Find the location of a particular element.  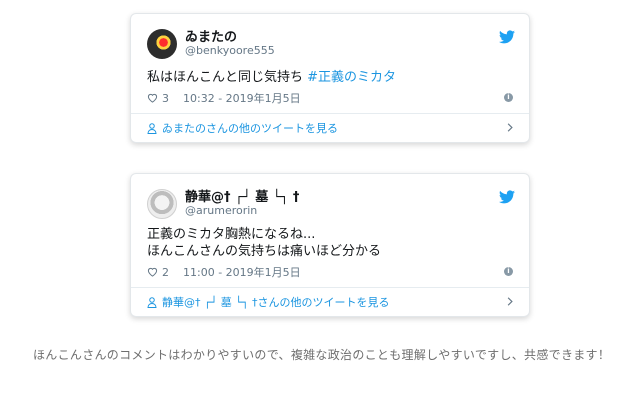

tweet-timestamp: 10:32 - 2019年1月5日 is located at coordinates (242, 98).